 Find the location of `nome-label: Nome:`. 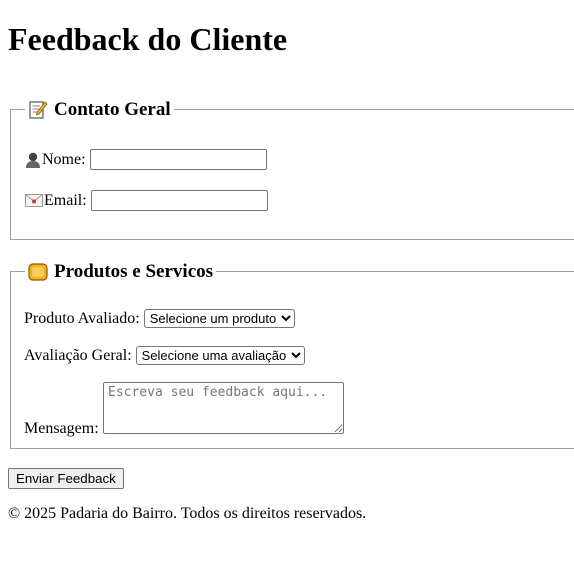

nome-label: Nome: is located at coordinates (55, 160).